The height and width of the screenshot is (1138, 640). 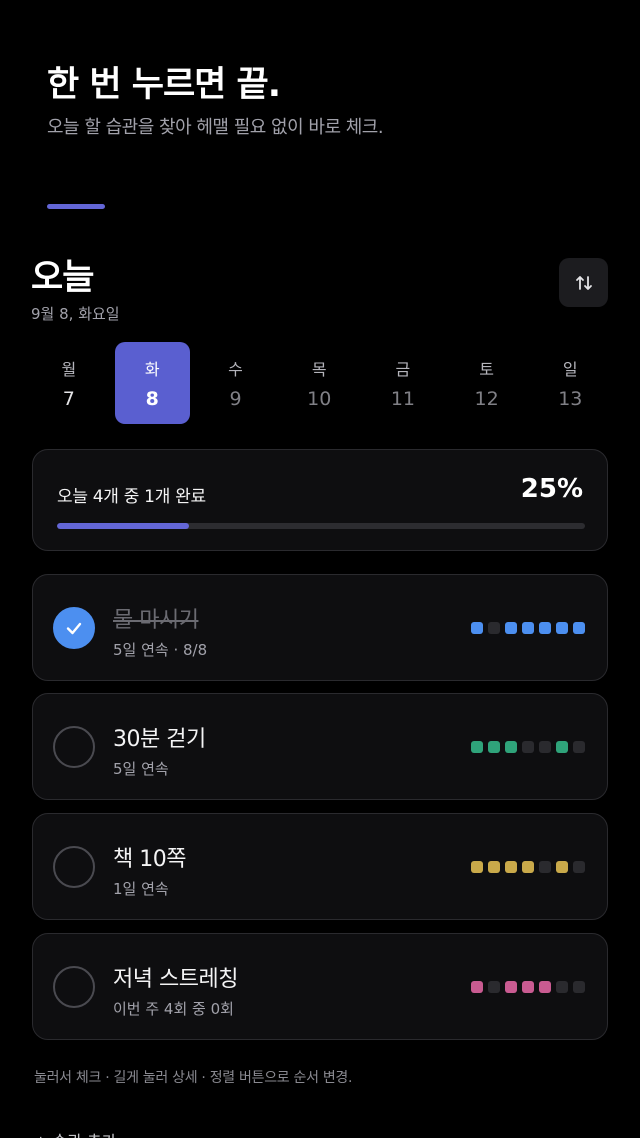 I want to click on sort-arrows-icon, so click(x=583, y=282).